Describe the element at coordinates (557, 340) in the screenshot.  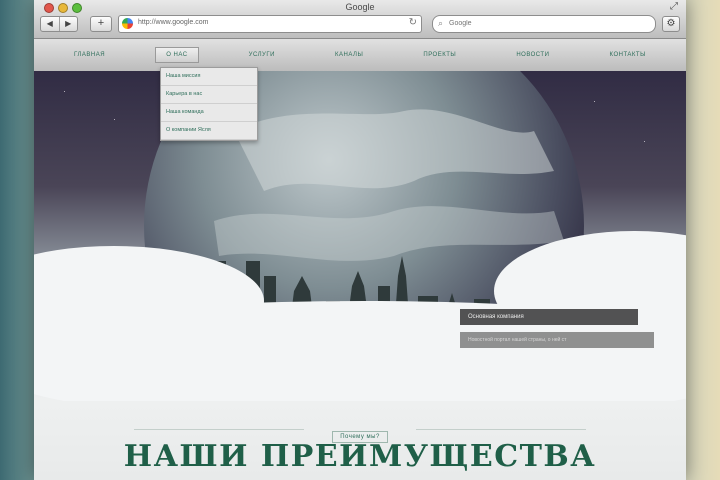
I see `hero-caption-subtitle: Новостной портал нашей страны, о ней ст` at that location.